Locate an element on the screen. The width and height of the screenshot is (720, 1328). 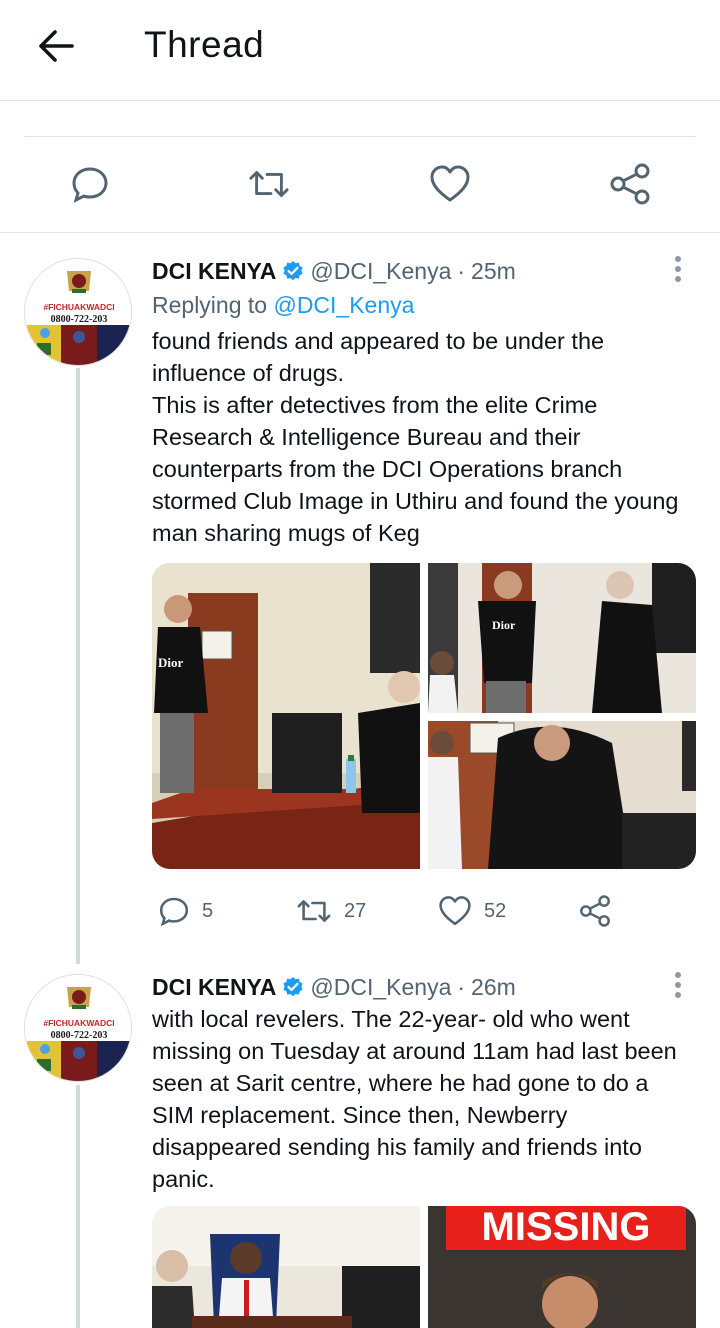
retweet-button: 27 is located at coordinates (331, 911).